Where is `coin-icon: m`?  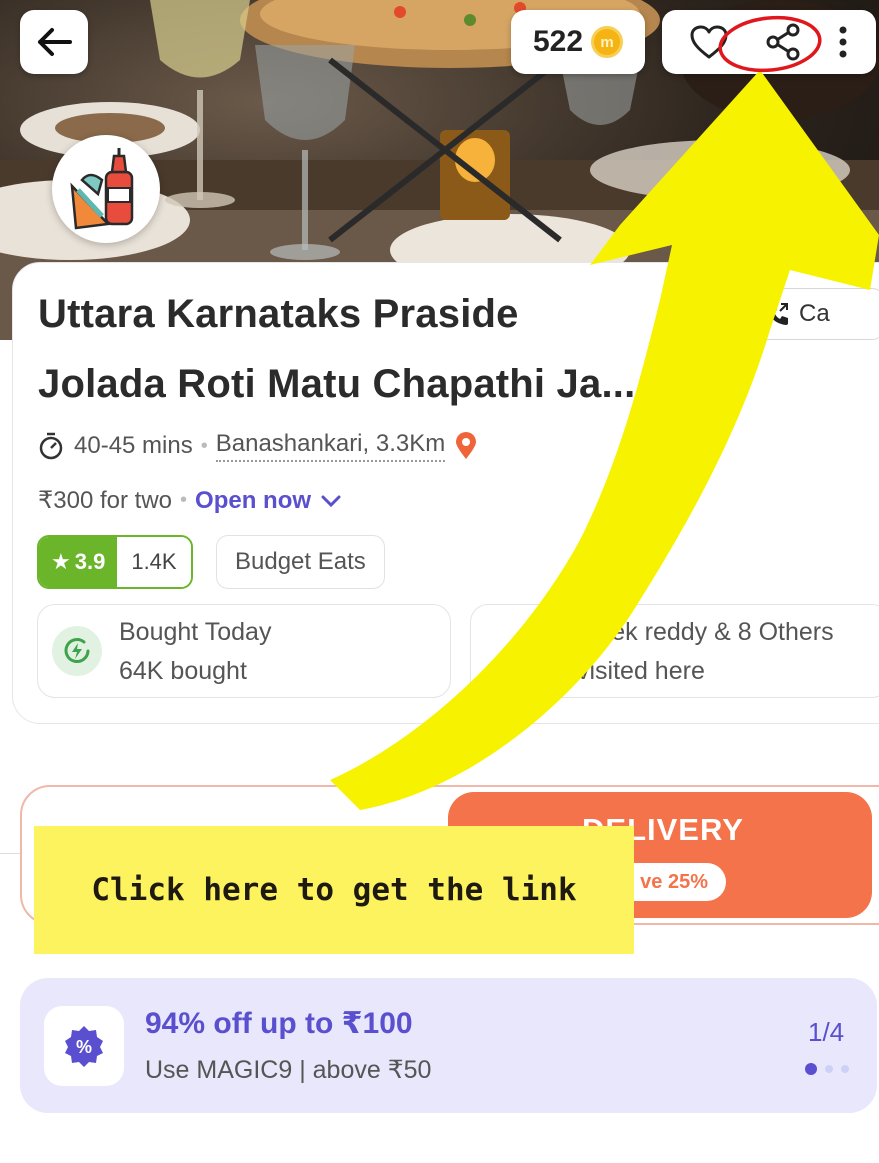 coin-icon: m is located at coordinates (607, 42).